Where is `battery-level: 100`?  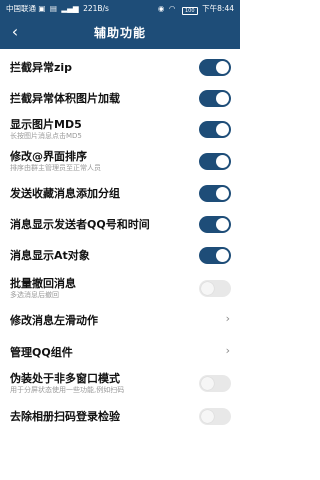
battery-level: 100 is located at coordinates (189, 11).